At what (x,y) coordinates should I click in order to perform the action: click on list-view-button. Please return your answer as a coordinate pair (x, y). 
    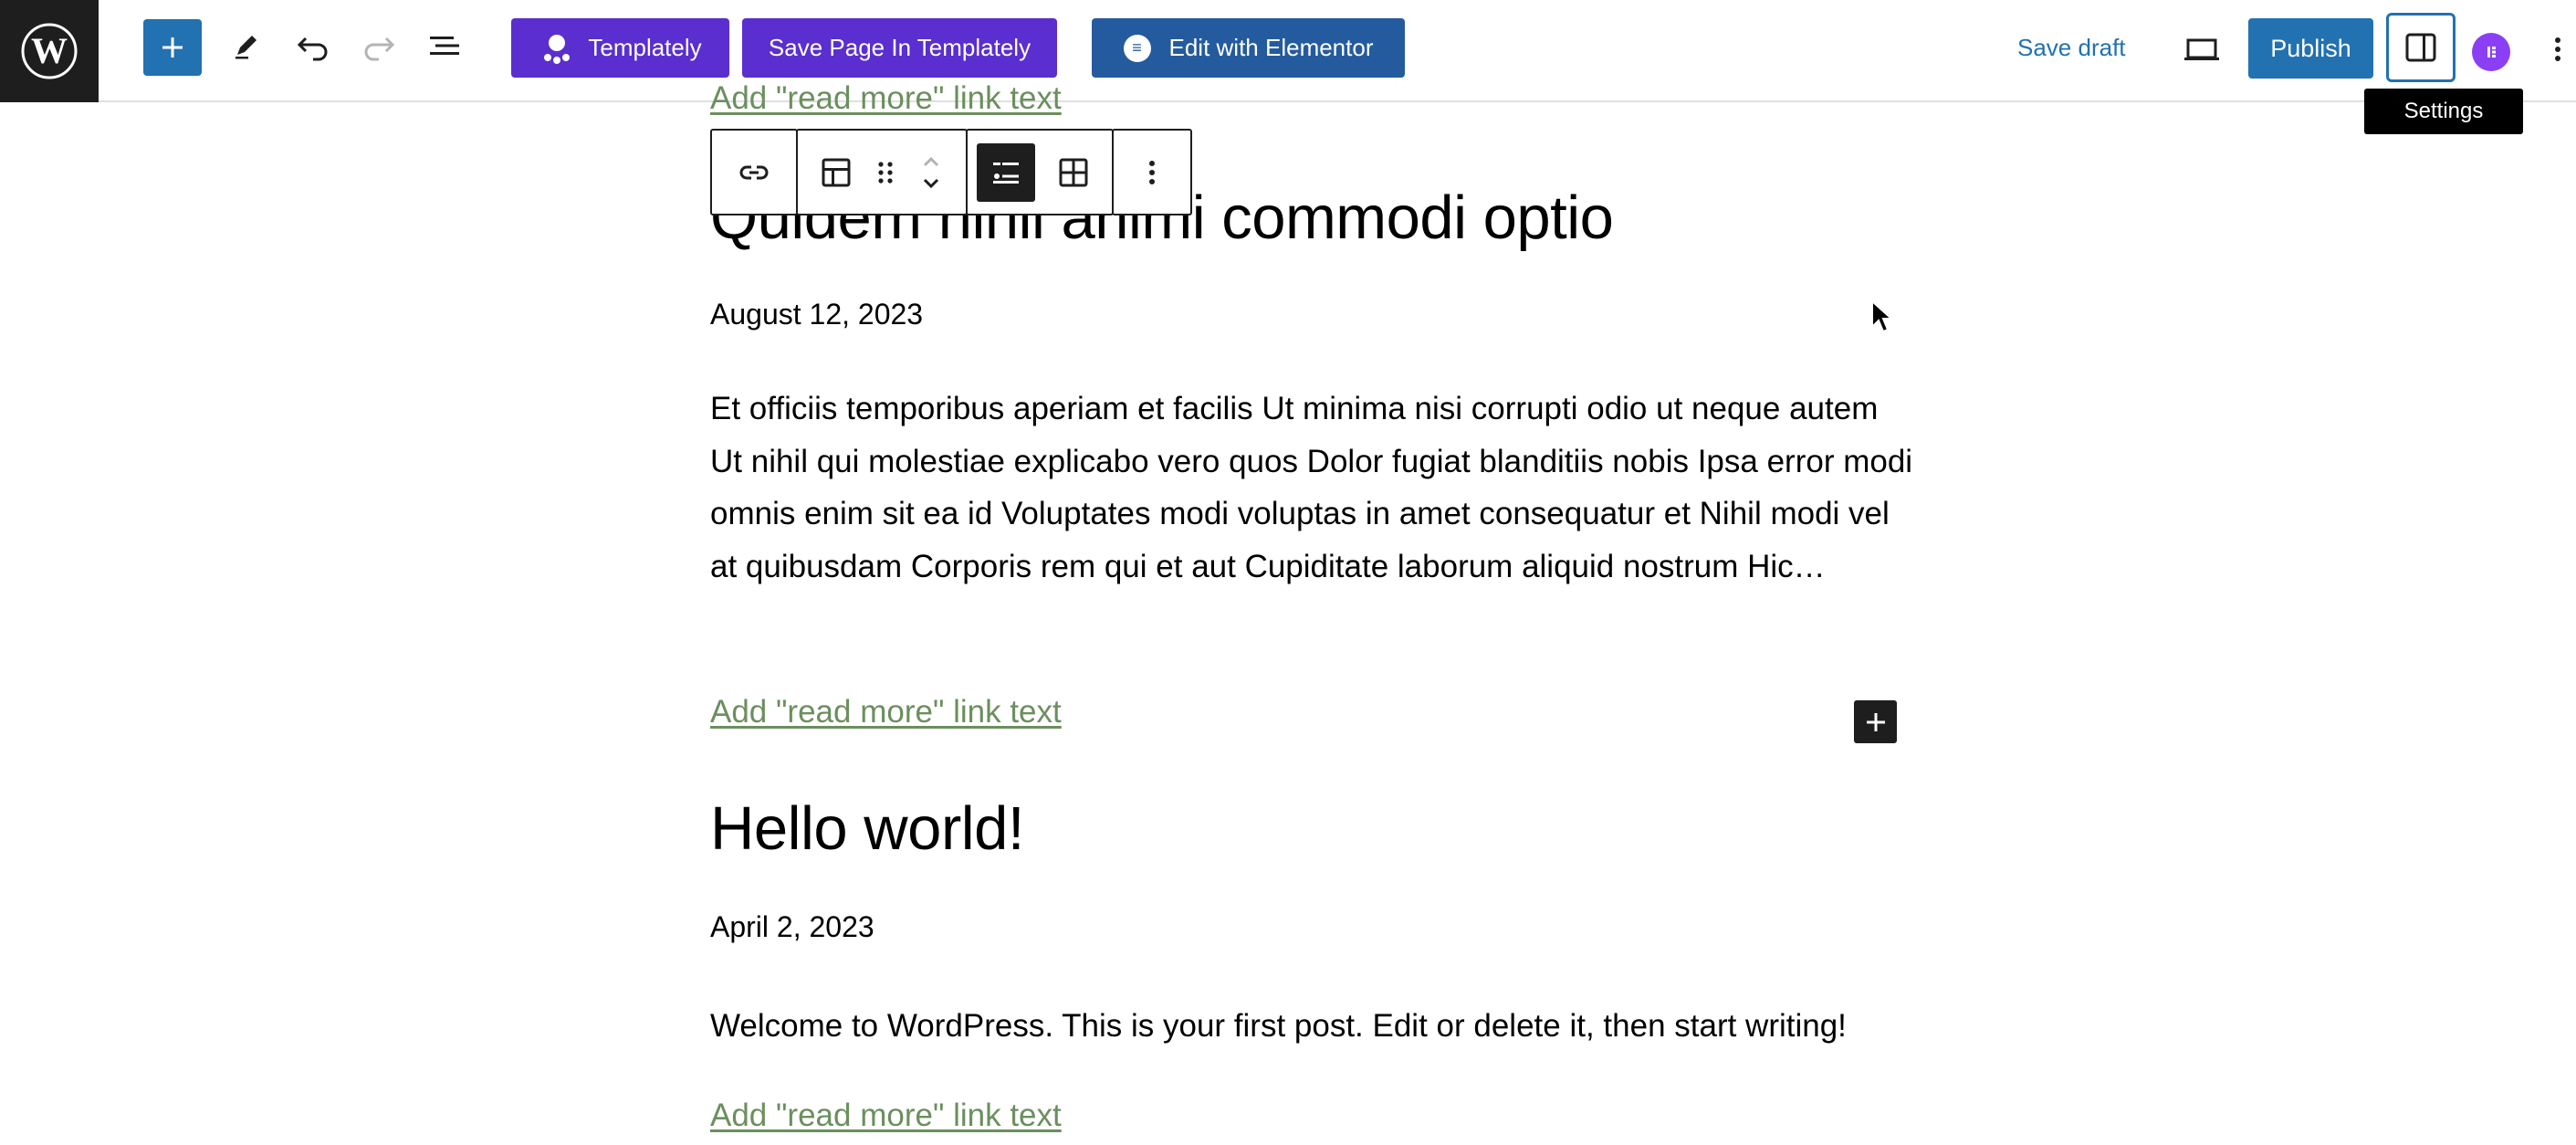
    Looking at the image, I should click on (444, 45).